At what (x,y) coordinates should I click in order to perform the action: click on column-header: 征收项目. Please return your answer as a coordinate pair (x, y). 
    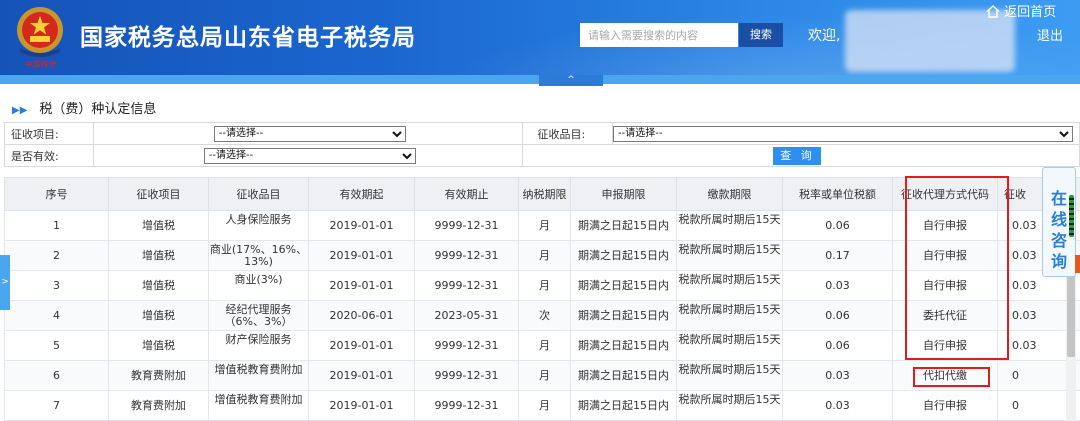
    Looking at the image, I should click on (158, 194).